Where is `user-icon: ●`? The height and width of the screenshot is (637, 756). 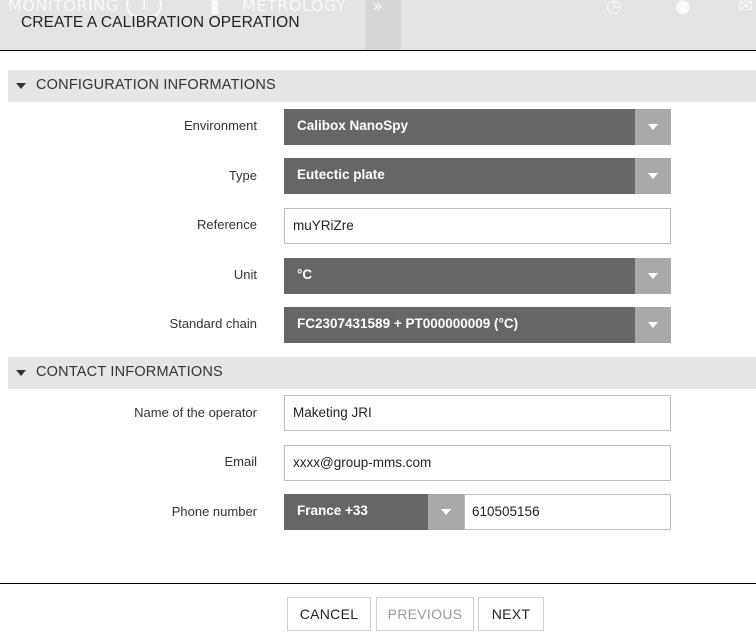
user-icon: ● is located at coordinates (683, 8).